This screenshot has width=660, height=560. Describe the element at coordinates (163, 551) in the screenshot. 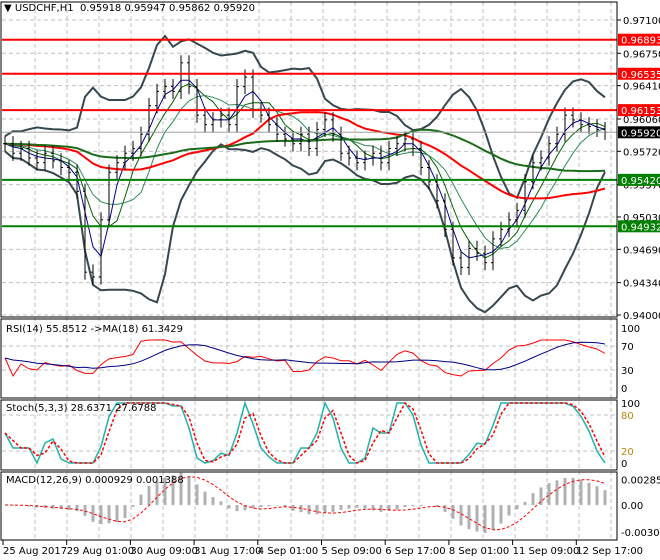

I see `time-label: 30 Aug 09:00` at that location.